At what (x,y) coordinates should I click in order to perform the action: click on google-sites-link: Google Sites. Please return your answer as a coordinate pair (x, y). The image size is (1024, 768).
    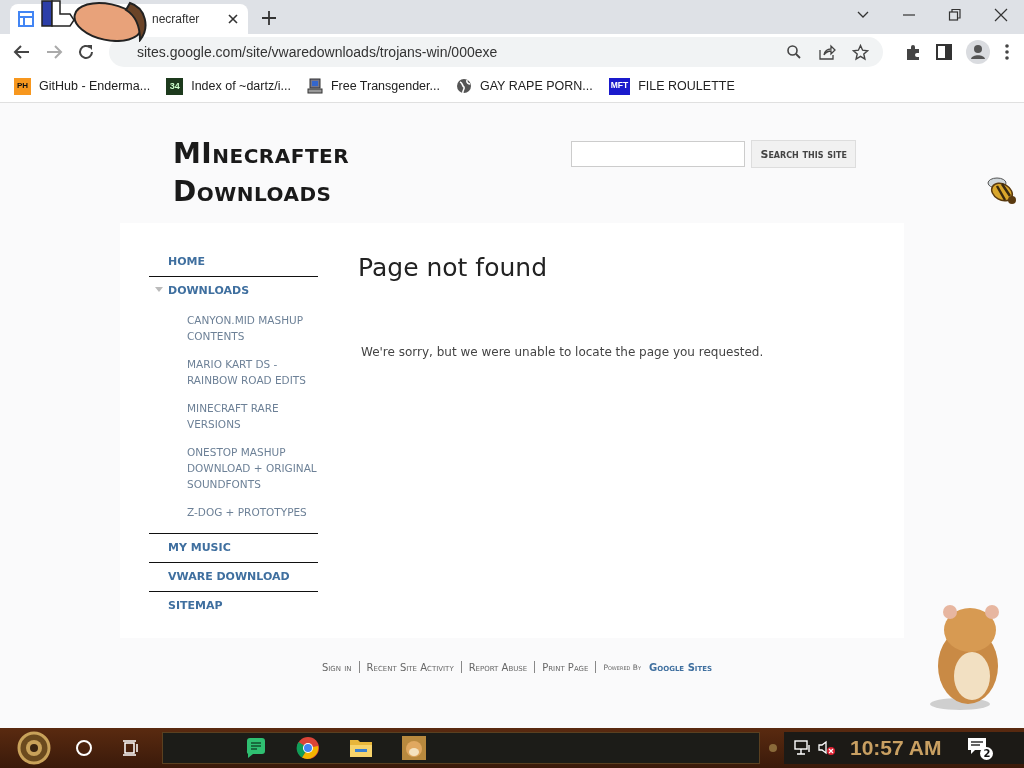
    Looking at the image, I should click on (681, 667).